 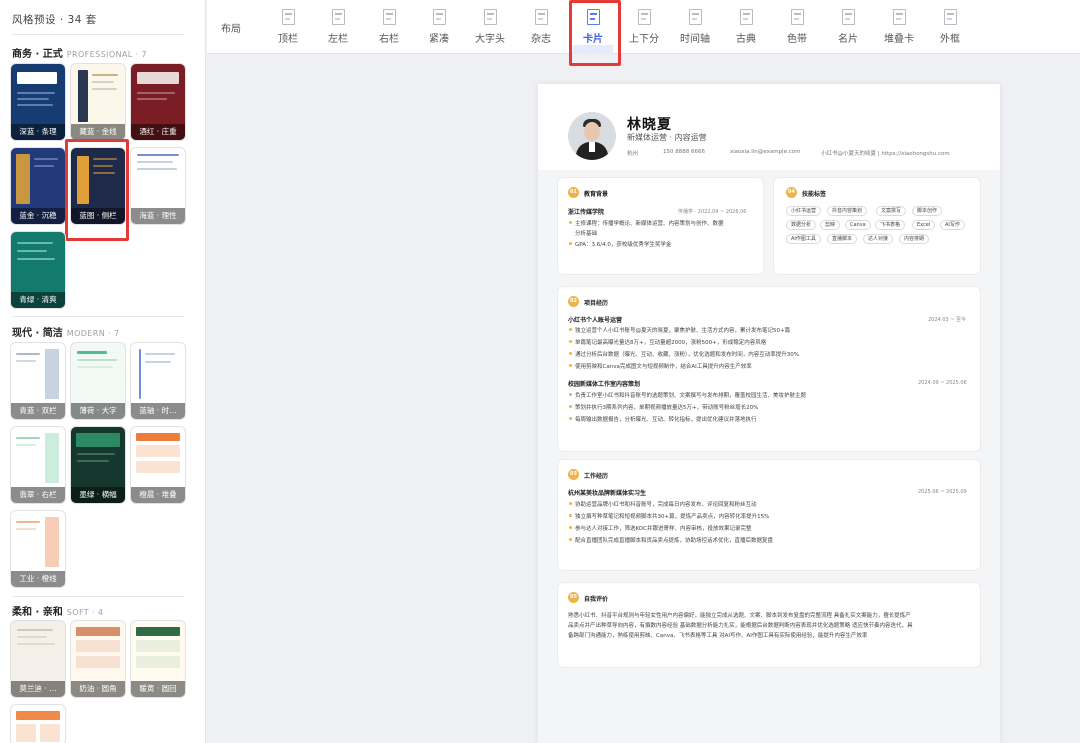 I want to click on skill-tag: 内容排期, so click(x=914, y=239).